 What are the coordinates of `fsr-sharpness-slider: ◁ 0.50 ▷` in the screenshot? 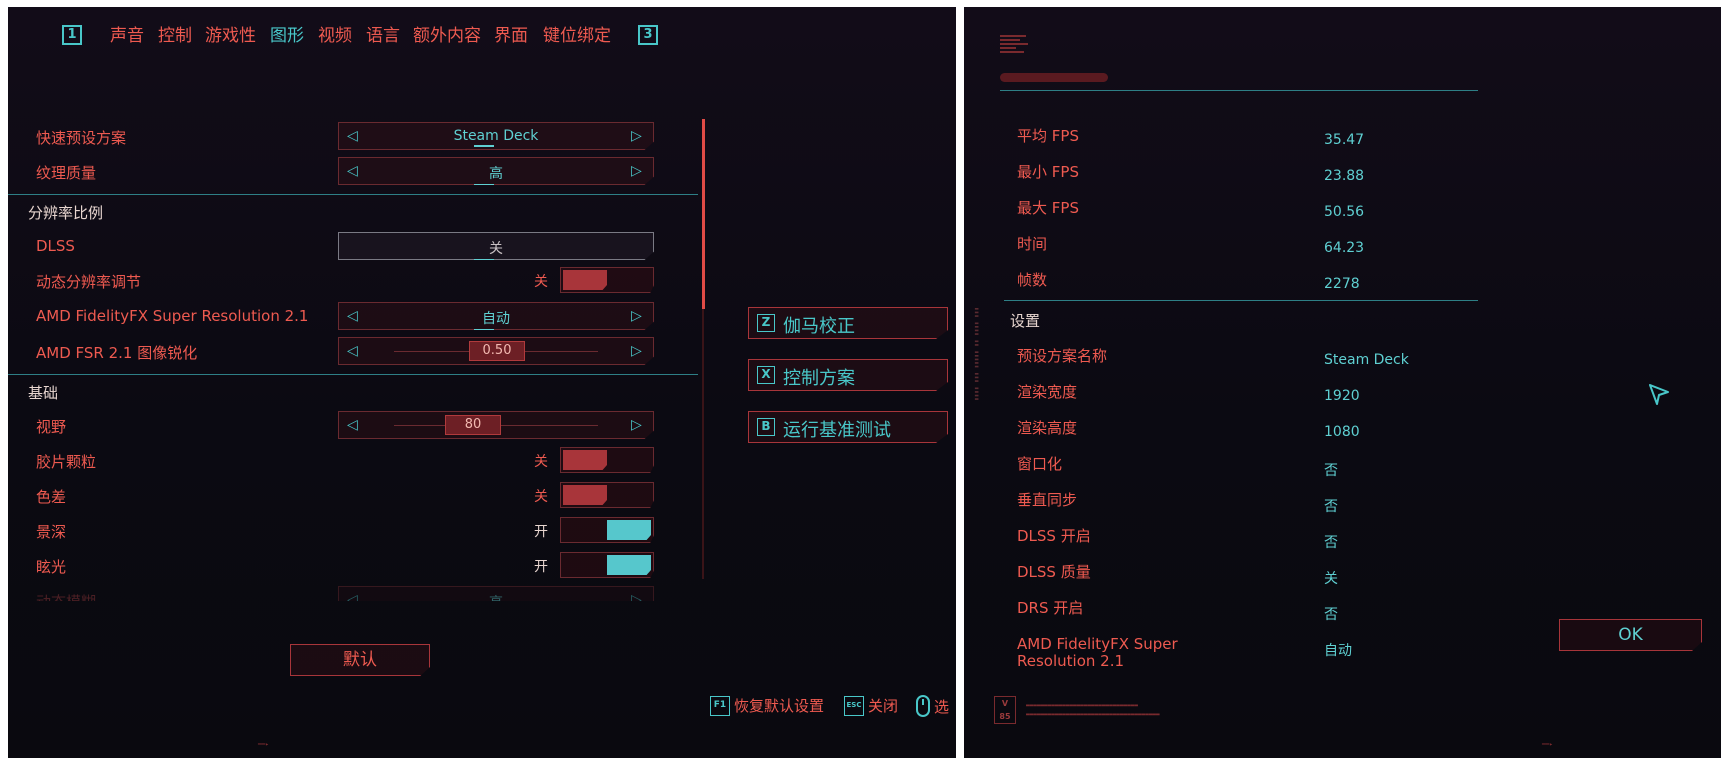 It's located at (496, 351).